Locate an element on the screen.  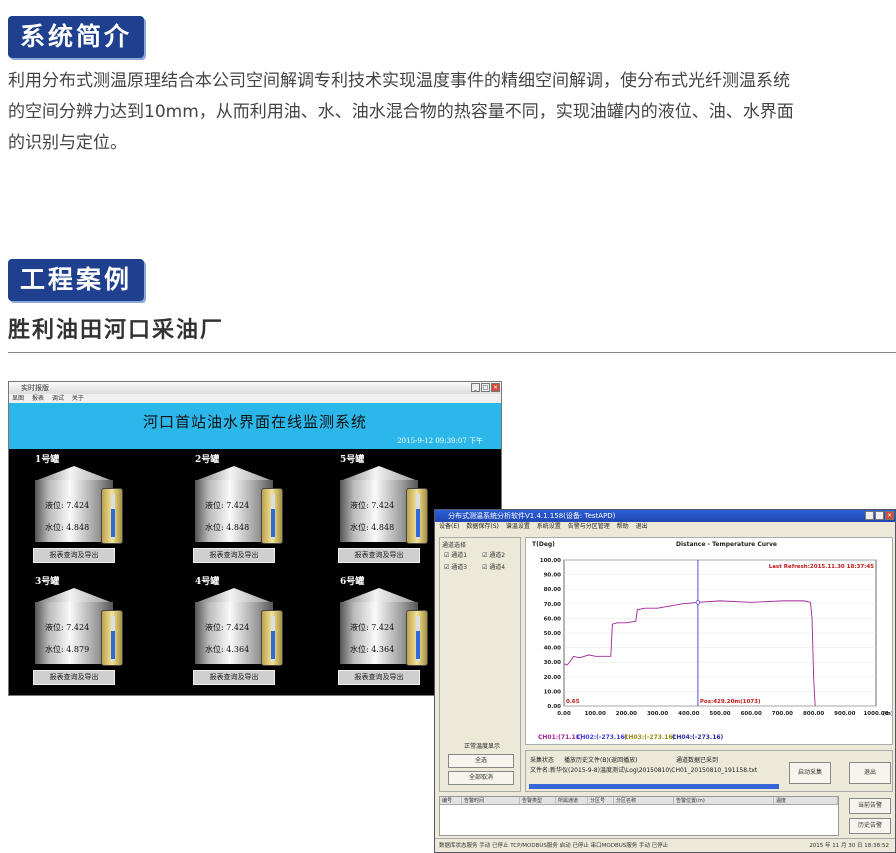
tank-water: 水位: 4.364 is located at coordinates (227, 649).